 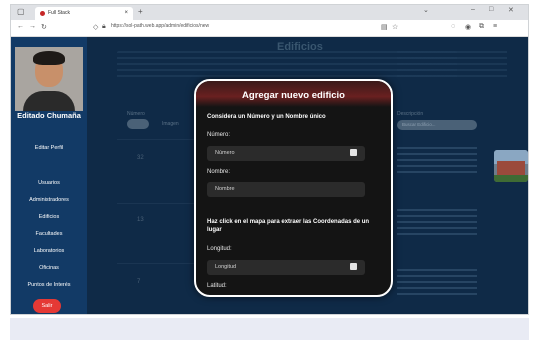 I want to click on longitud-placeholder: Longitud, so click(x=226, y=267).